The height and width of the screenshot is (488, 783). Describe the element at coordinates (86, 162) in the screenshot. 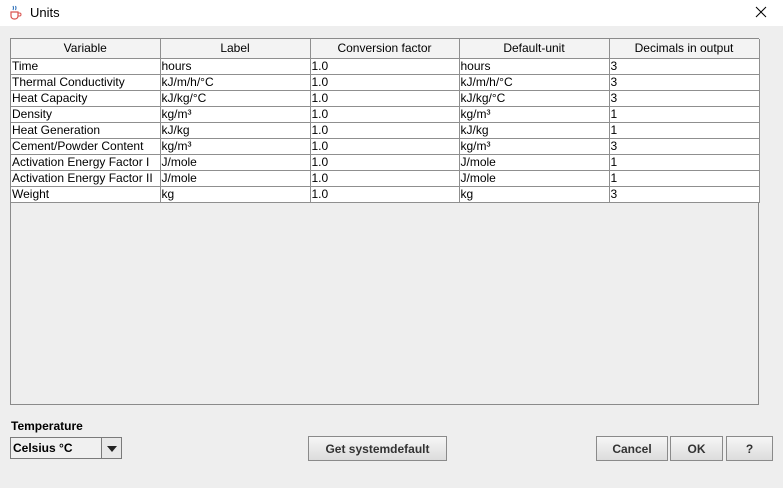

I see `variable-cell: Activation Energy Factor I` at that location.